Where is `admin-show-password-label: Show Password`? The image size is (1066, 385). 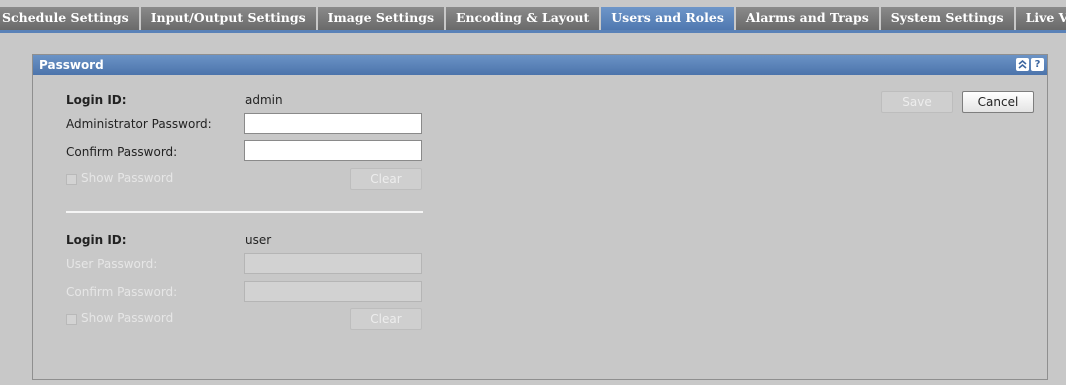
admin-show-password-label: Show Password is located at coordinates (127, 178).